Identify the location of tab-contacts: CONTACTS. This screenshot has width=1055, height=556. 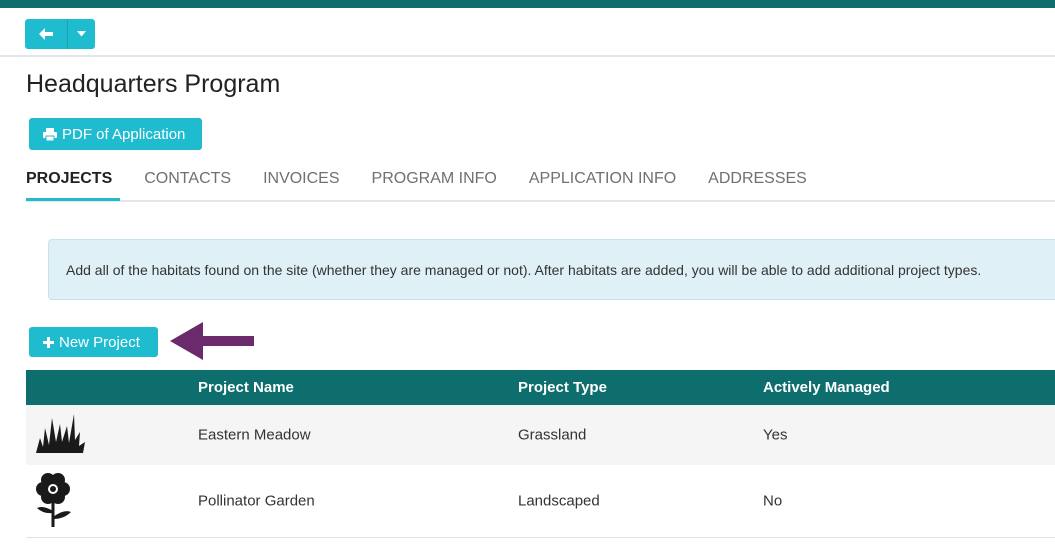
(187, 184).